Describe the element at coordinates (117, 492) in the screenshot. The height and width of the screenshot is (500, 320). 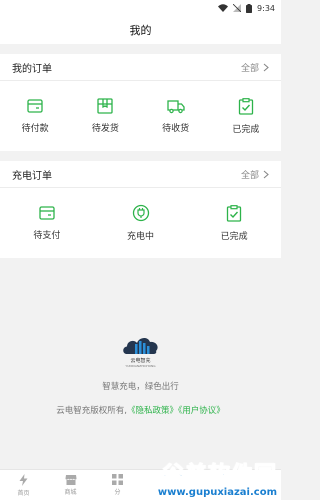
I see `tab-category-label: 分` at that location.